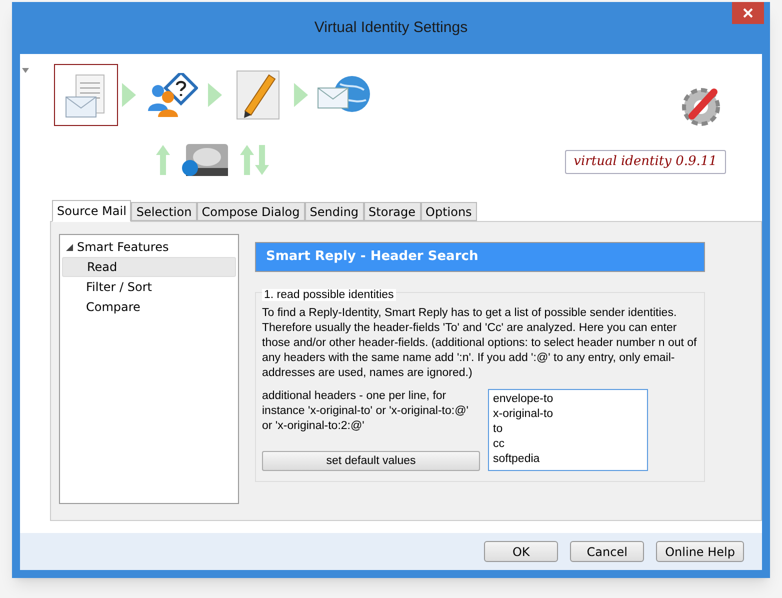 This screenshot has width=782, height=598. Describe the element at coordinates (448, 211) in the screenshot. I see `tab: Options` at that location.